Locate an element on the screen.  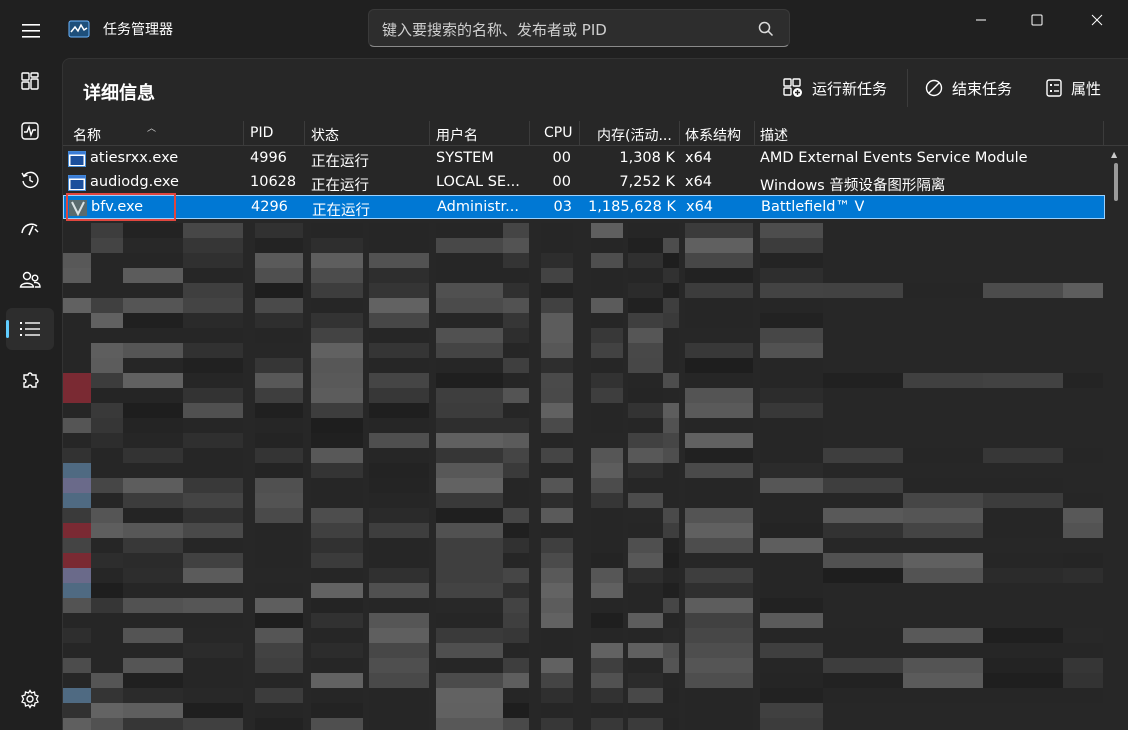
nav-users is located at coordinates (30, 280).